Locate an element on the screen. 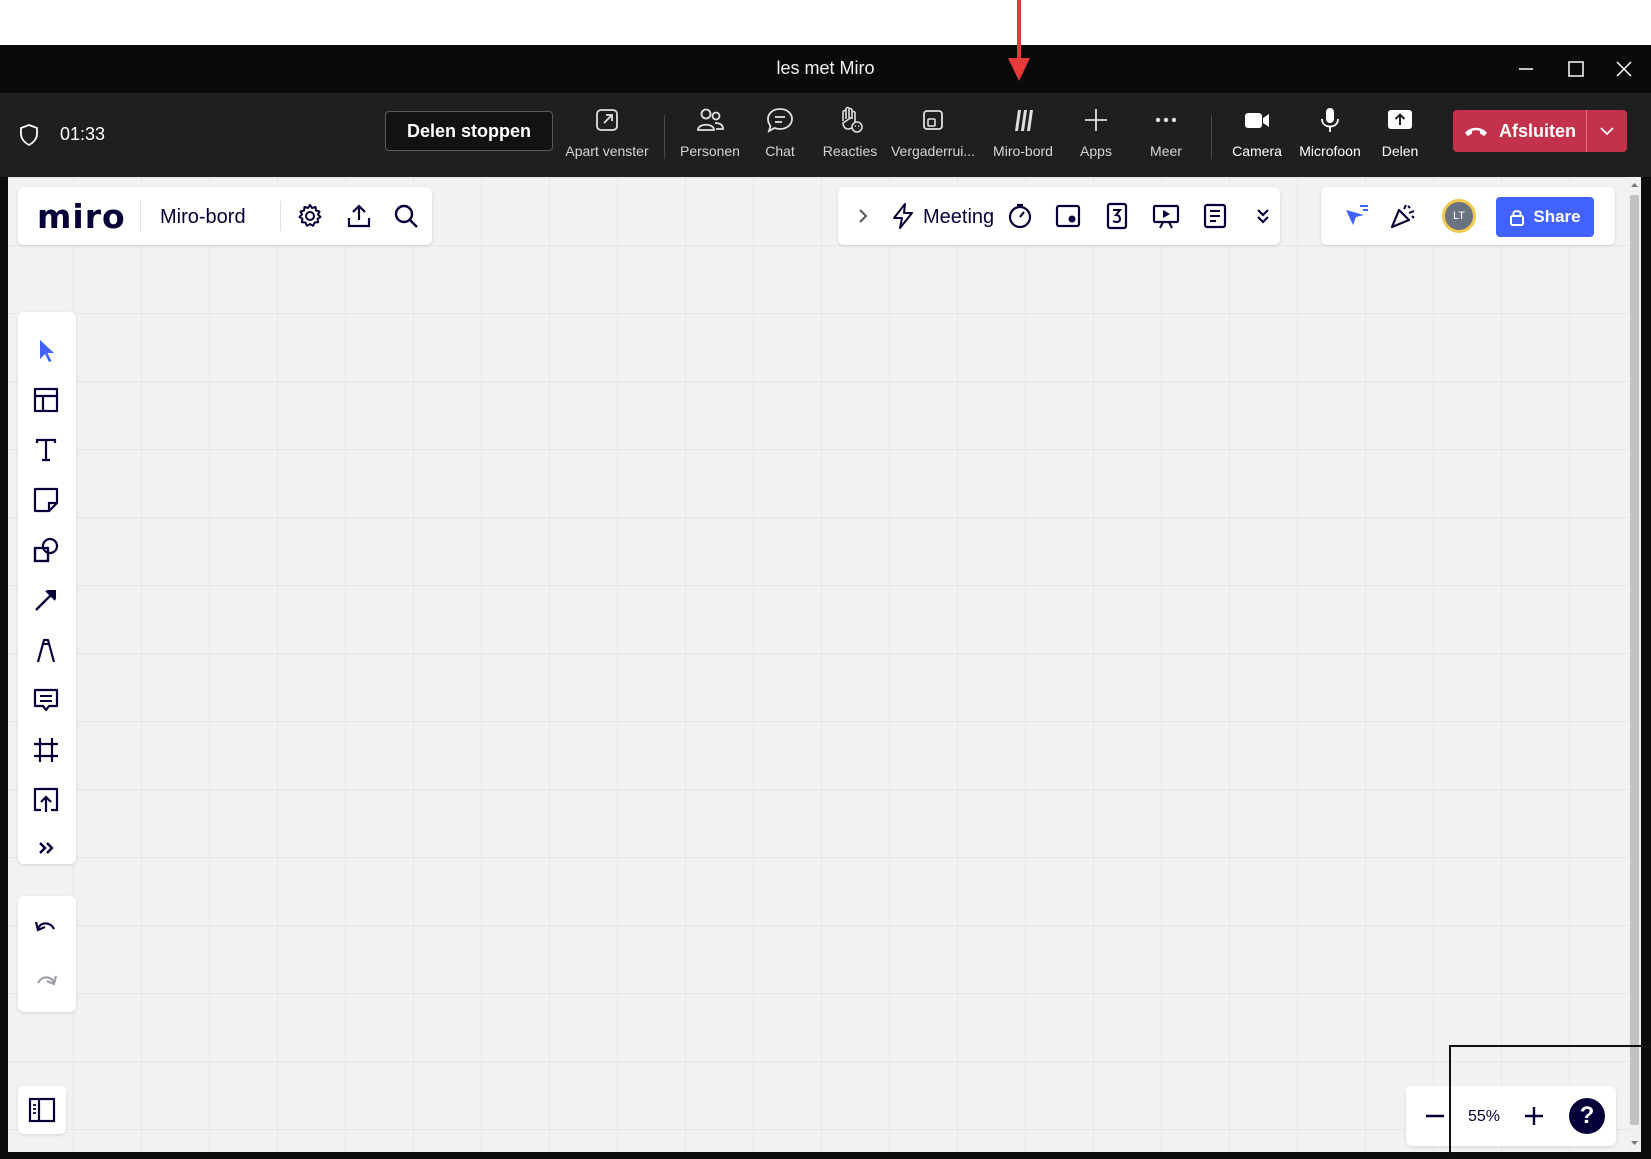 This screenshot has height=1159, width=1651. meeting-timer: 01:33 is located at coordinates (83, 134).